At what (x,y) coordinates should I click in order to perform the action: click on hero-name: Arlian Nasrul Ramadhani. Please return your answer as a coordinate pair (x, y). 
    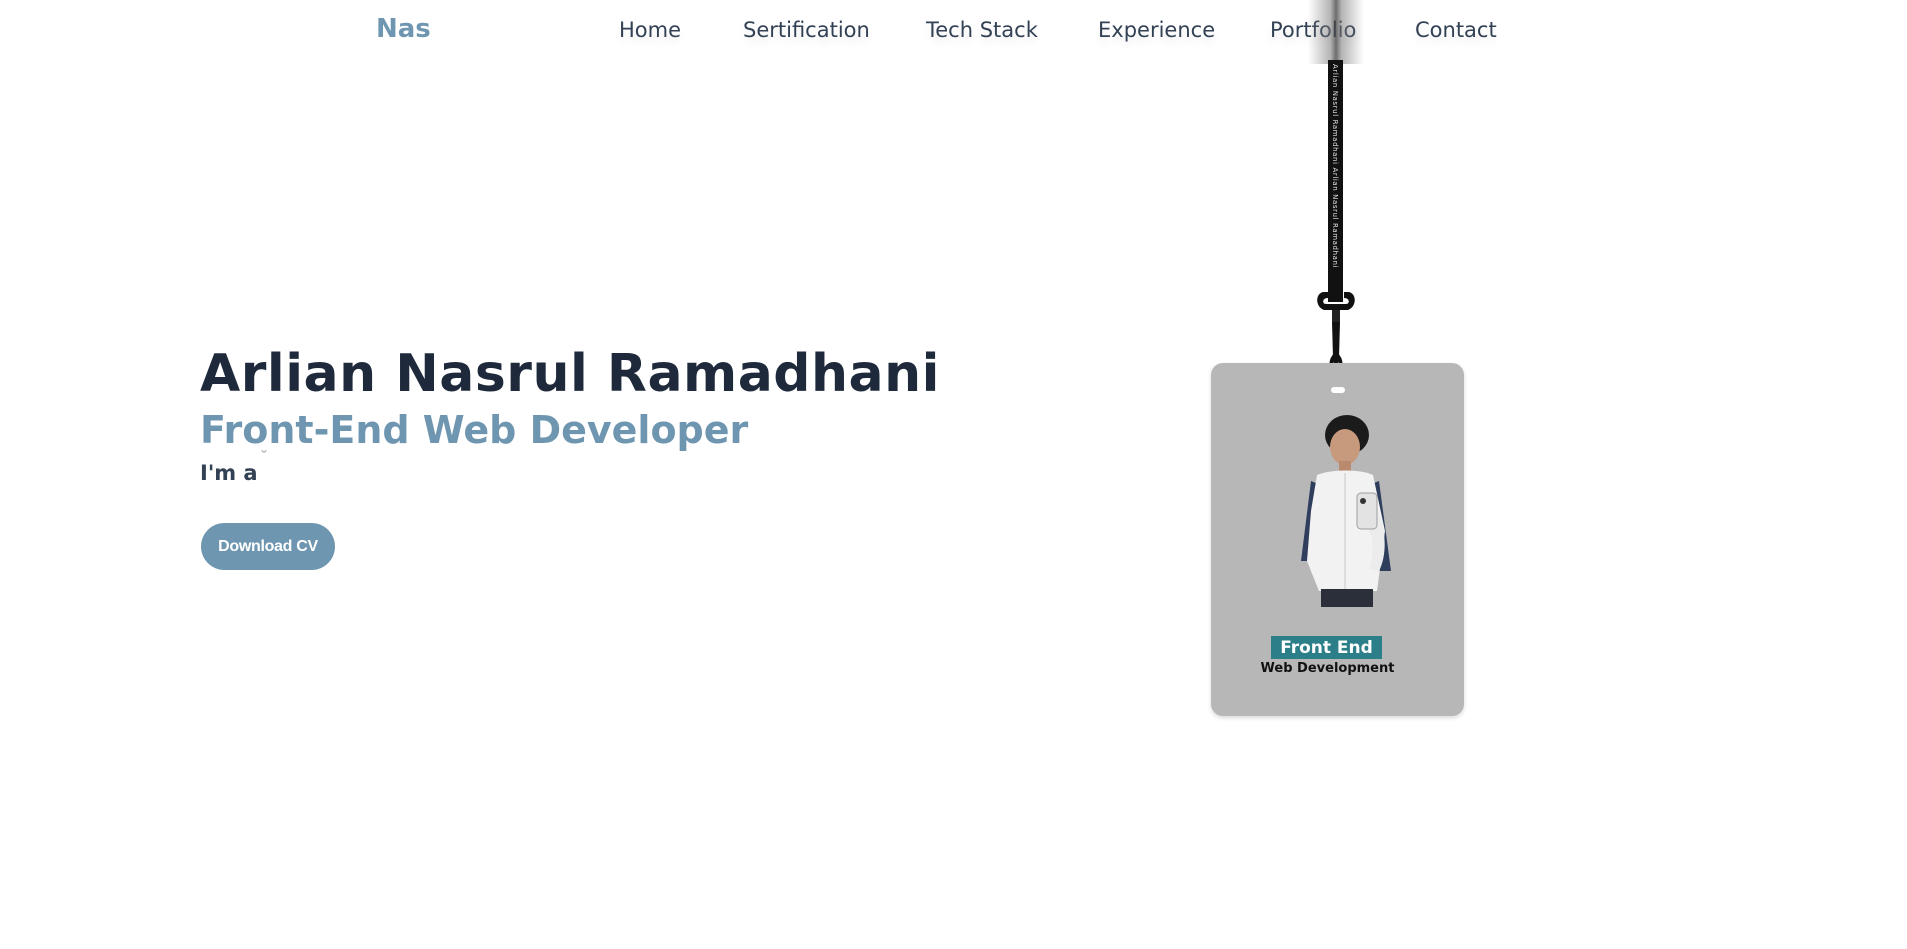
    Looking at the image, I should click on (570, 374).